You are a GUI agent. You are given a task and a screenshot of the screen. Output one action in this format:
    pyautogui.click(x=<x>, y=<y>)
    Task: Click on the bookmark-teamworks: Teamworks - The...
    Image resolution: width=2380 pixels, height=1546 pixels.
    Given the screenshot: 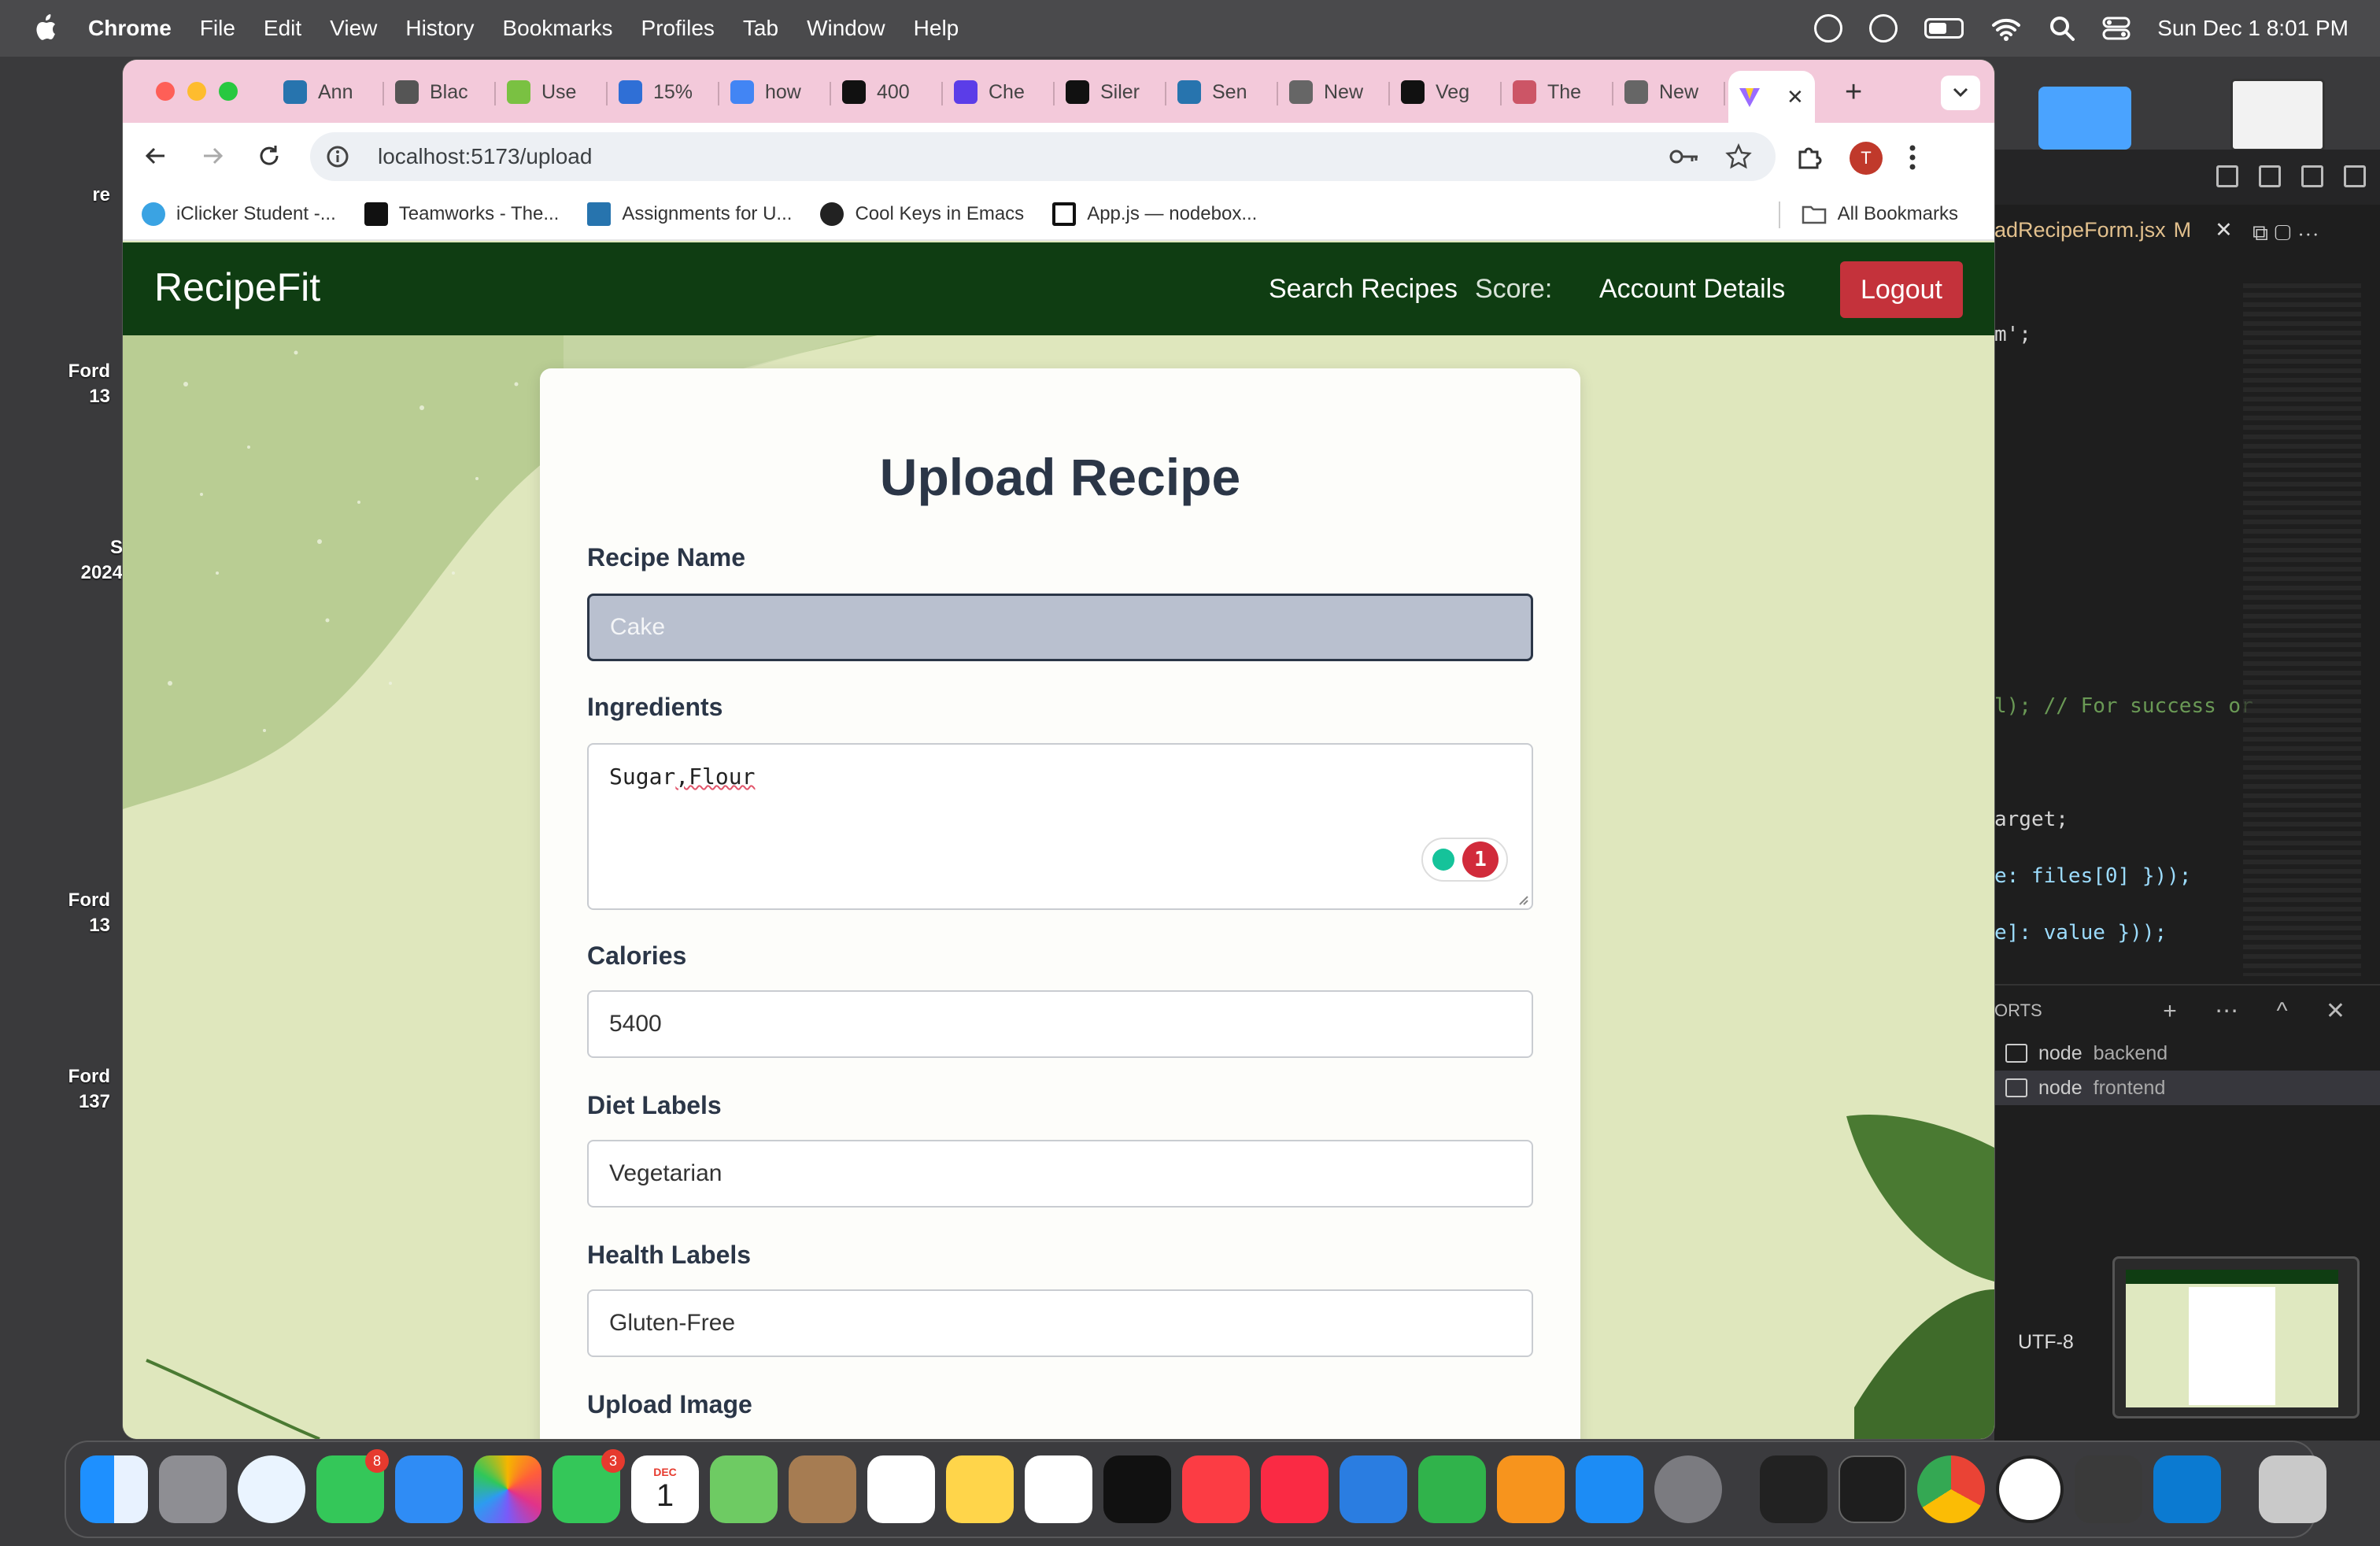 What is the action you would take?
    pyautogui.click(x=462, y=214)
    